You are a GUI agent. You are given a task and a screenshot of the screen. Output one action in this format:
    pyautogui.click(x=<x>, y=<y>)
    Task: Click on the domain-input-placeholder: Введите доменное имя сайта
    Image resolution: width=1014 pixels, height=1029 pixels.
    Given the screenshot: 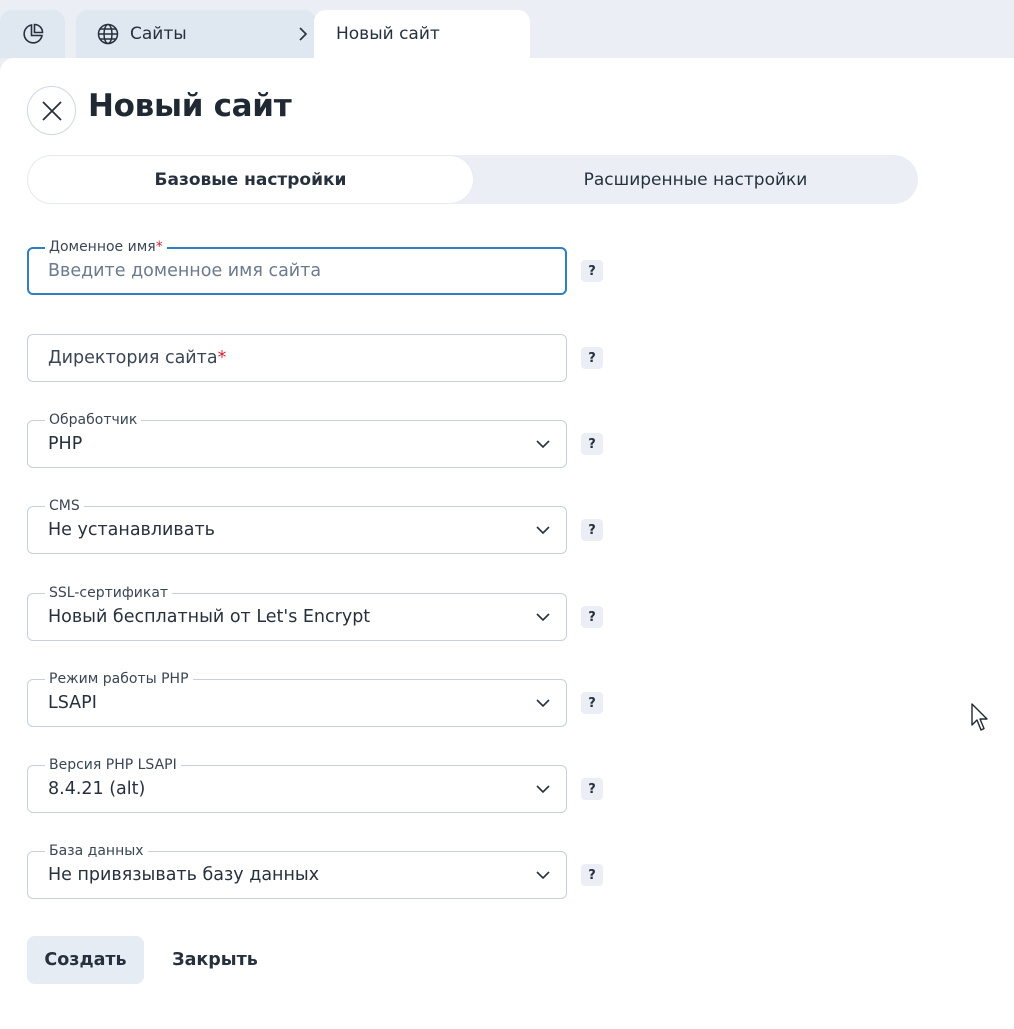 What is the action you would take?
    pyautogui.click(x=184, y=271)
    